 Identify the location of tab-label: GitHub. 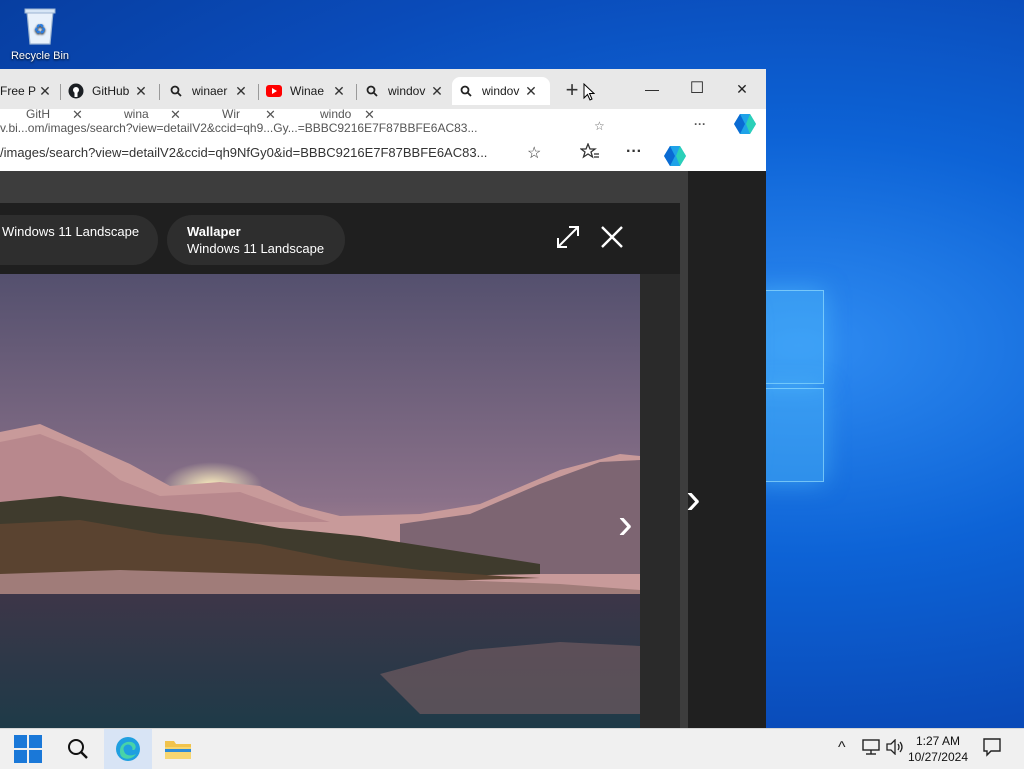
(111, 91).